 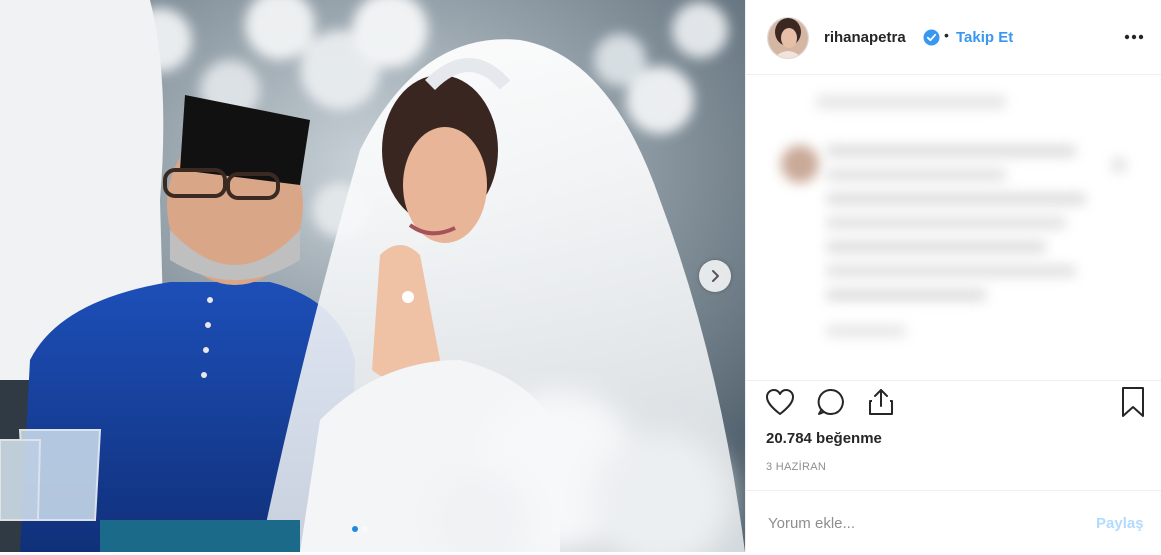 I want to click on avatar-image, so click(x=788, y=38).